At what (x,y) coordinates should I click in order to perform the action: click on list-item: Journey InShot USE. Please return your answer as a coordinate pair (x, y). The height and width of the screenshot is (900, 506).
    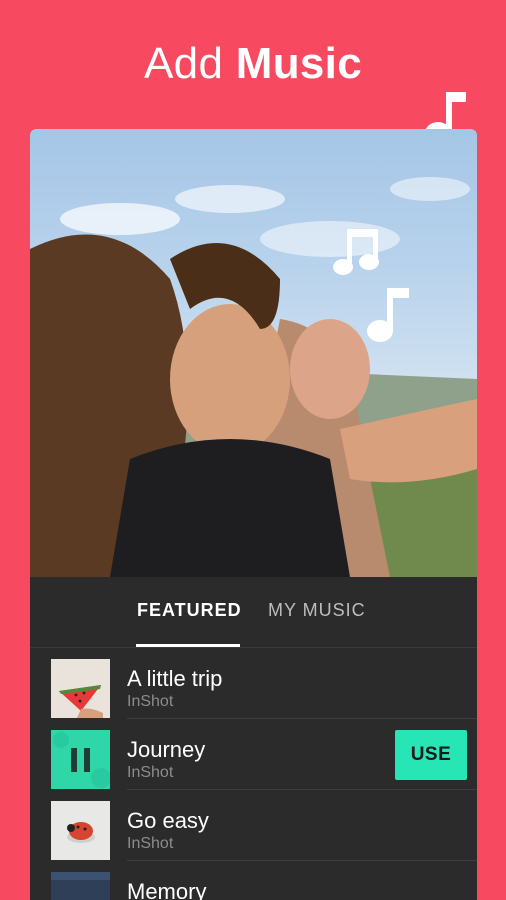
    Looking at the image, I should click on (264, 754).